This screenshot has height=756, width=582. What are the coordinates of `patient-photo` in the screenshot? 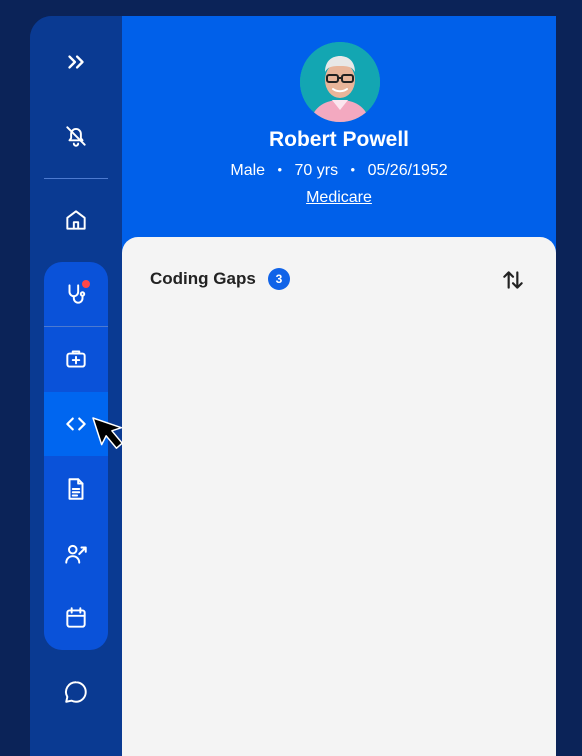 It's located at (340, 82).